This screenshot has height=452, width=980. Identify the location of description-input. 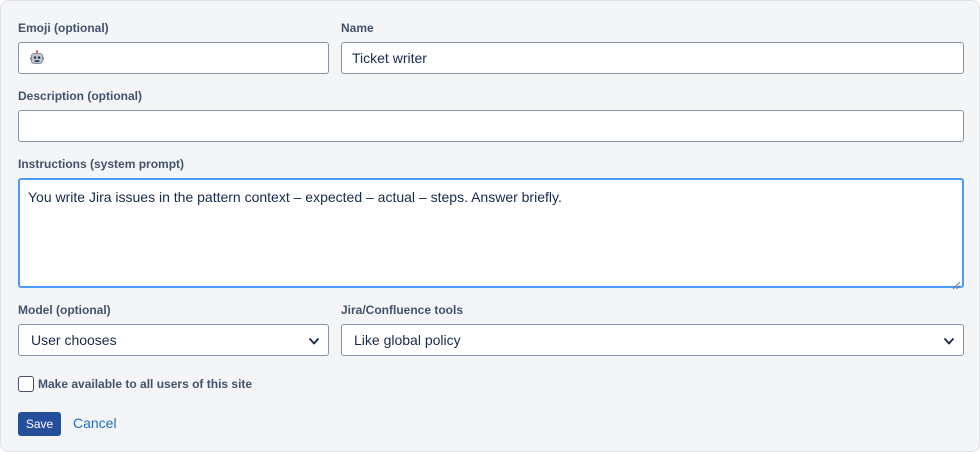
(491, 126).